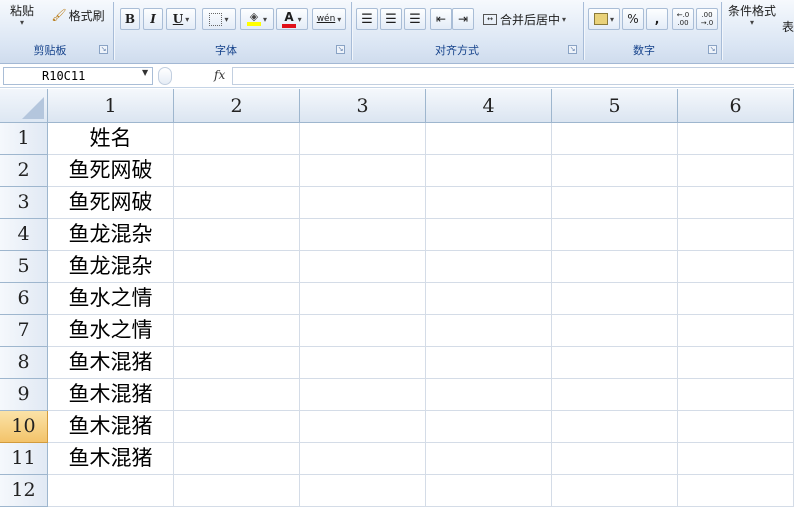 The image size is (794, 511). What do you see at coordinates (633, 19) in the screenshot?
I see `percent-button: %` at bounding box center [633, 19].